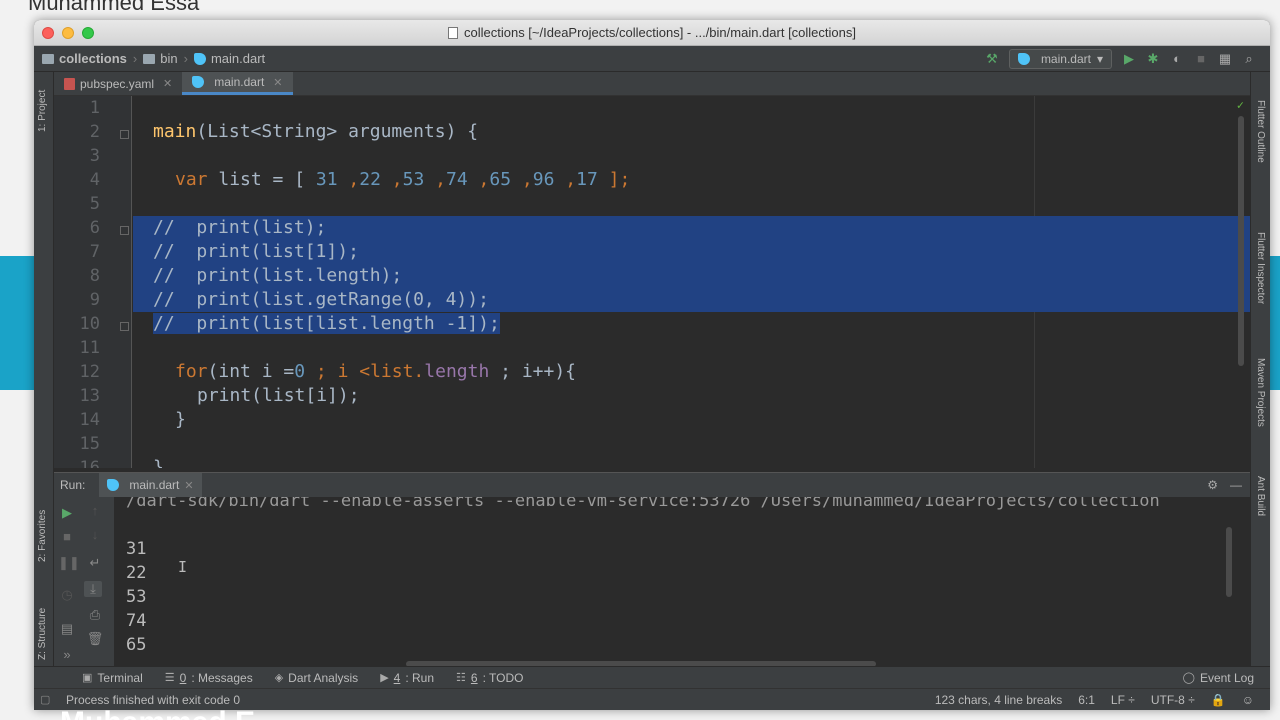 This screenshot has height=720, width=1280. I want to click on tool-label: : Run, so click(420, 677).